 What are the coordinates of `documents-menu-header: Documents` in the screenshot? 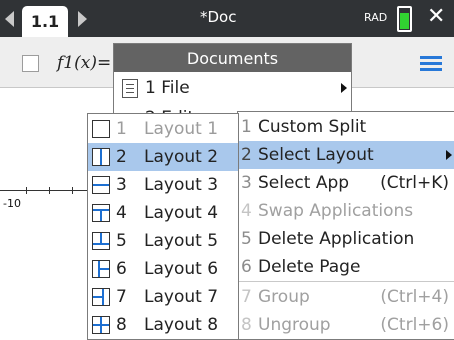 It's located at (232, 58).